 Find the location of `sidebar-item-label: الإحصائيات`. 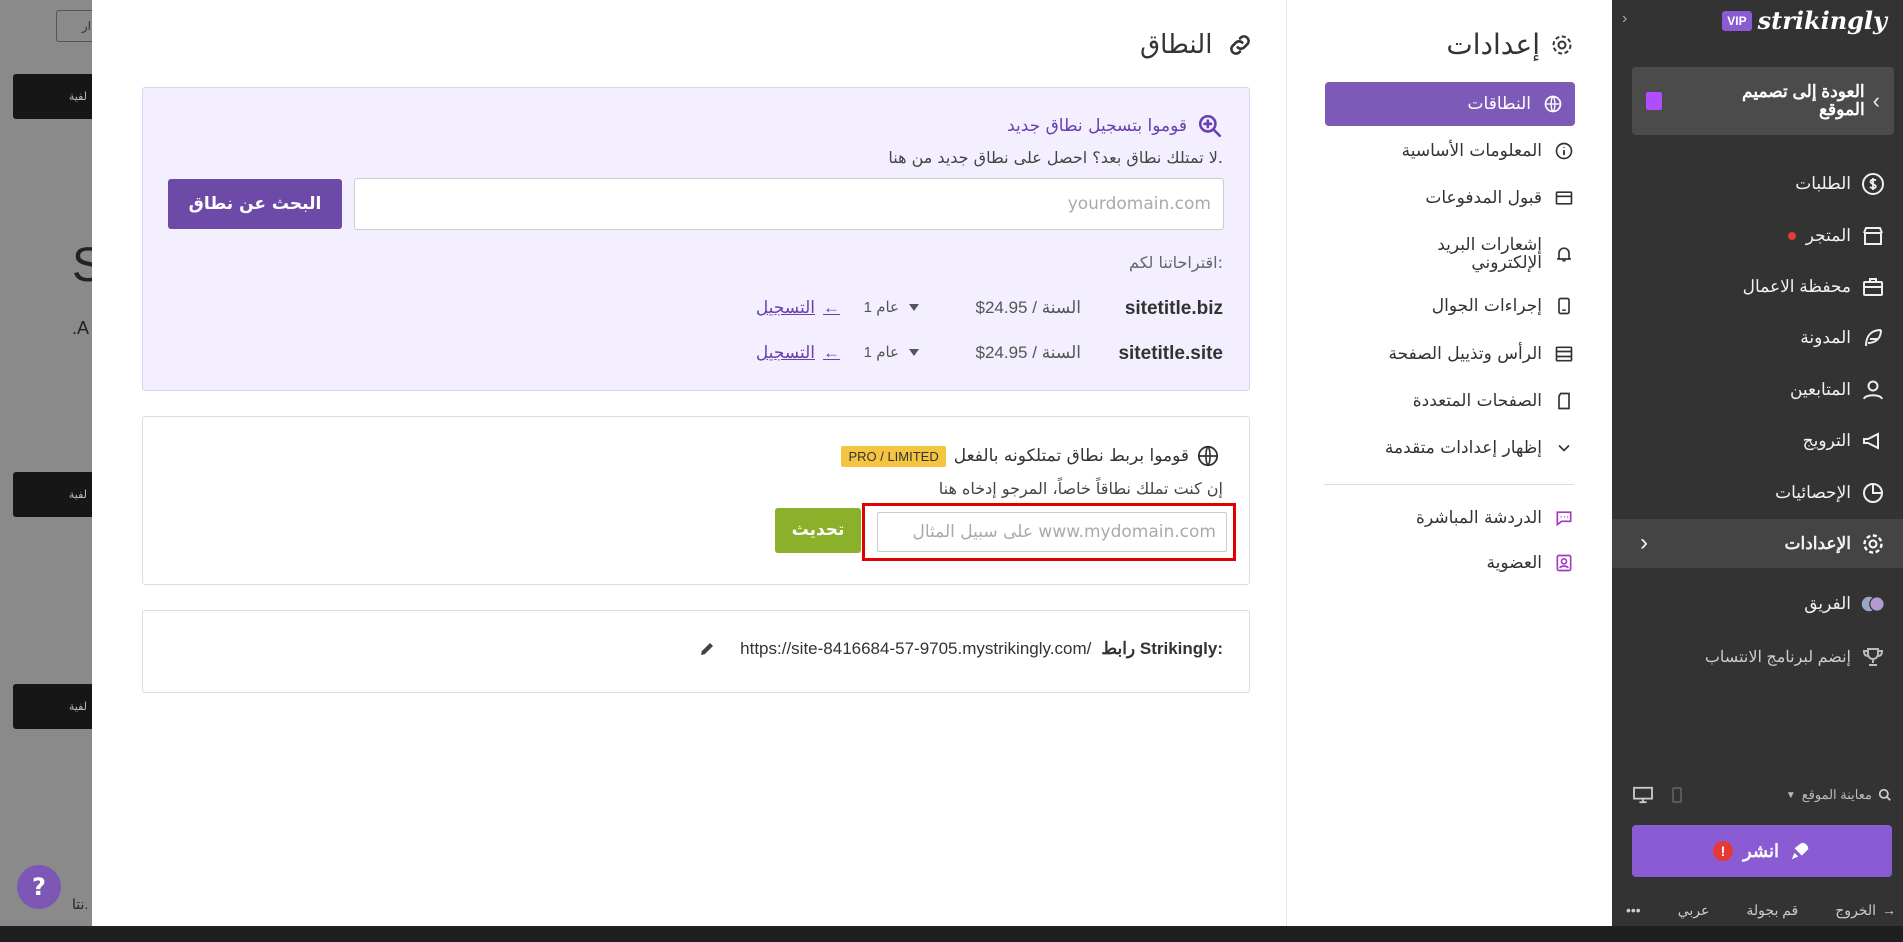

sidebar-item-label: الإحصائيات is located at coordinates (1813, 492).